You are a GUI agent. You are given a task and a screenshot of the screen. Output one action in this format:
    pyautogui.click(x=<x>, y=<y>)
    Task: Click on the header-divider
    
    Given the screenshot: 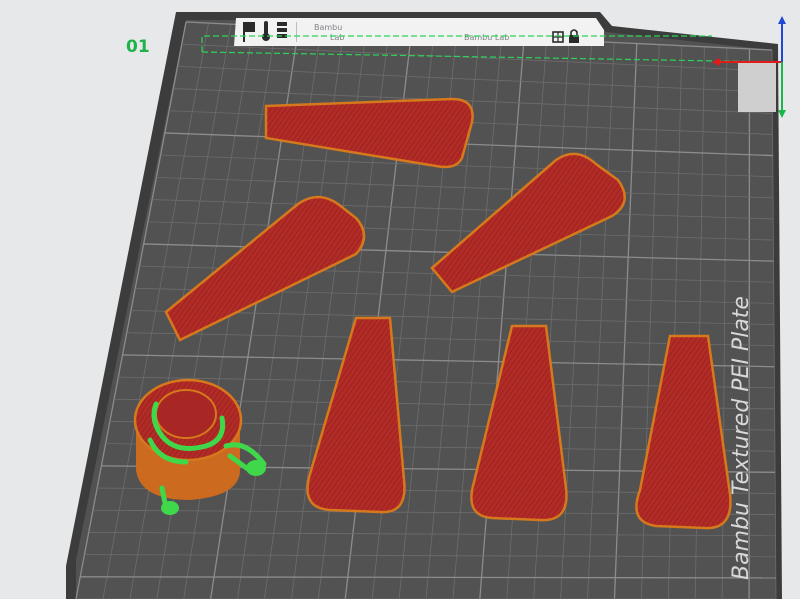 What is the action you would take?
    pyautogui.click(x=296, y=32)
    